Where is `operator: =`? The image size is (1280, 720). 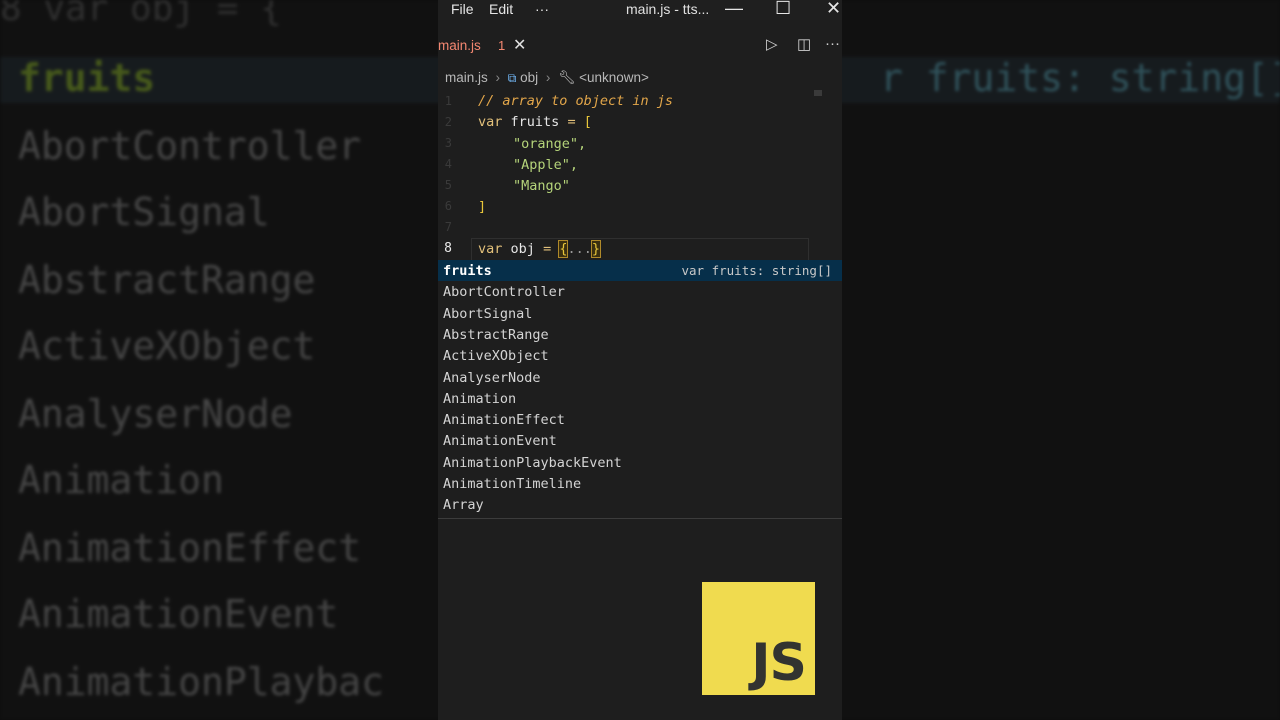
operator: = is located at coordinates (571, 122).